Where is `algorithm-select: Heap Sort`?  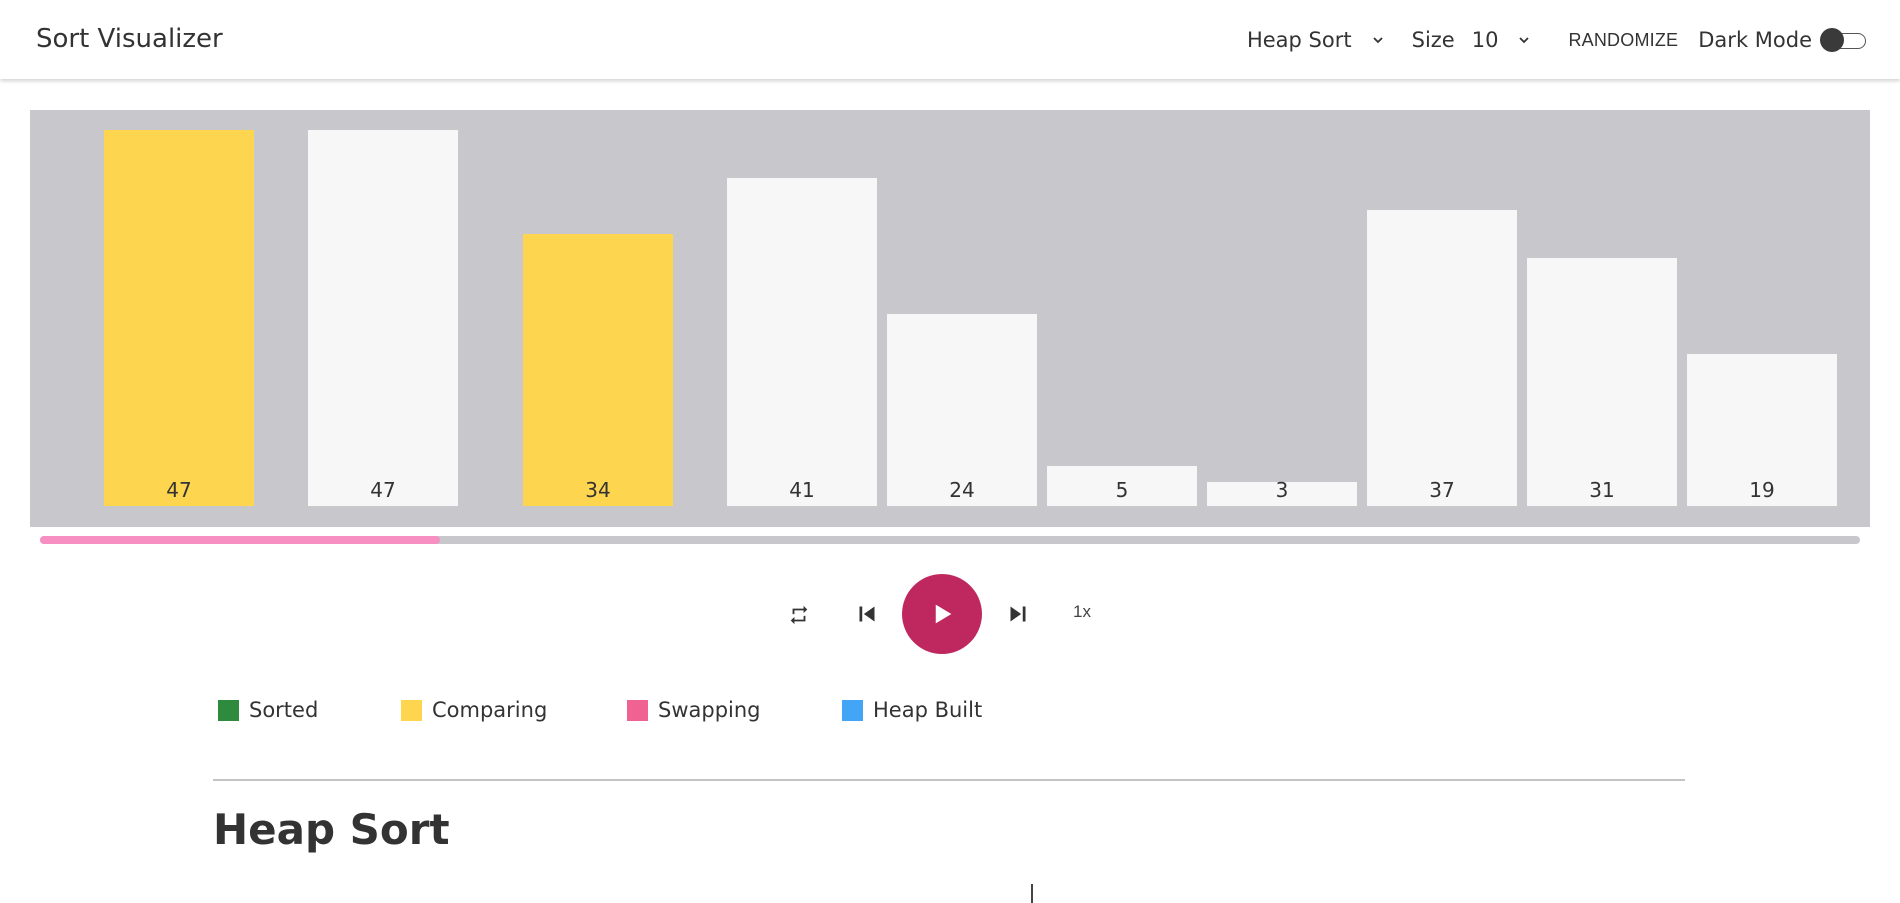 algorithm-select: Heap Sort is located at coordinates (1316, 40).